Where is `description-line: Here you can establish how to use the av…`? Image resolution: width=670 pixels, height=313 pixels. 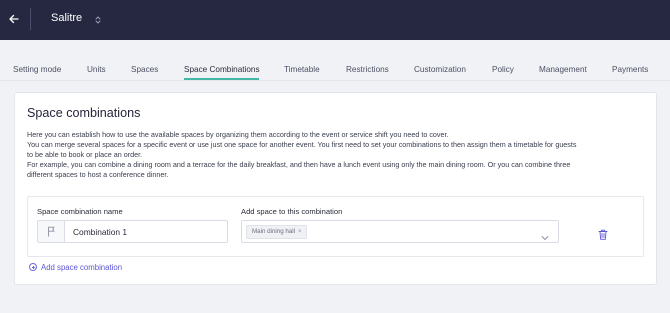 description-line: Here you can establish how to use the av… is located at coordinates (238, 134).